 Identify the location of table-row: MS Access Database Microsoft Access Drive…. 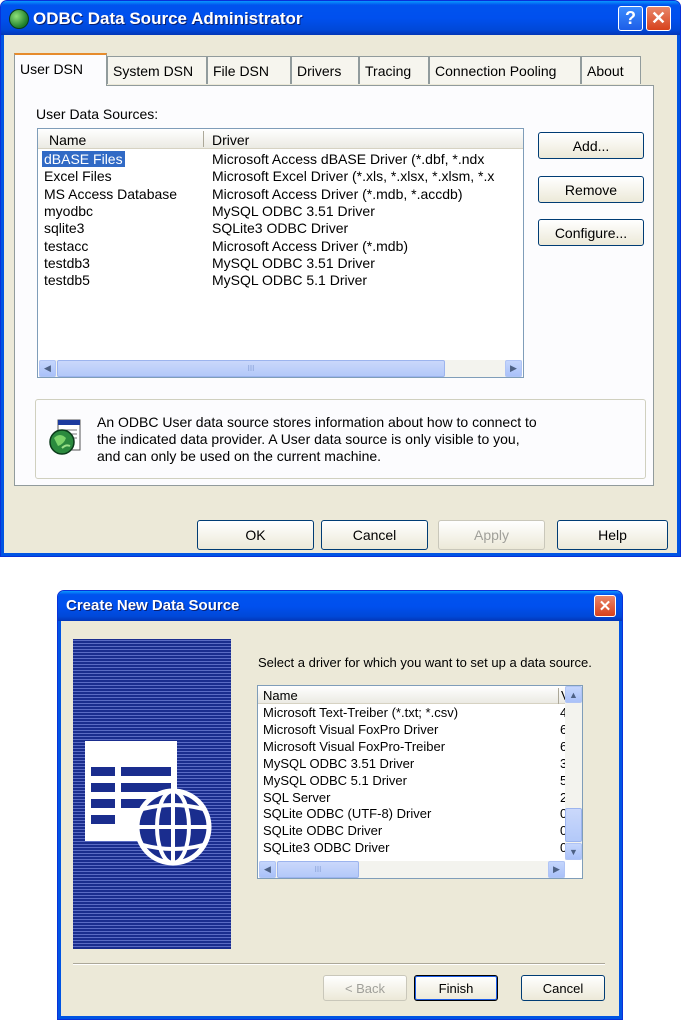
(280, 194).